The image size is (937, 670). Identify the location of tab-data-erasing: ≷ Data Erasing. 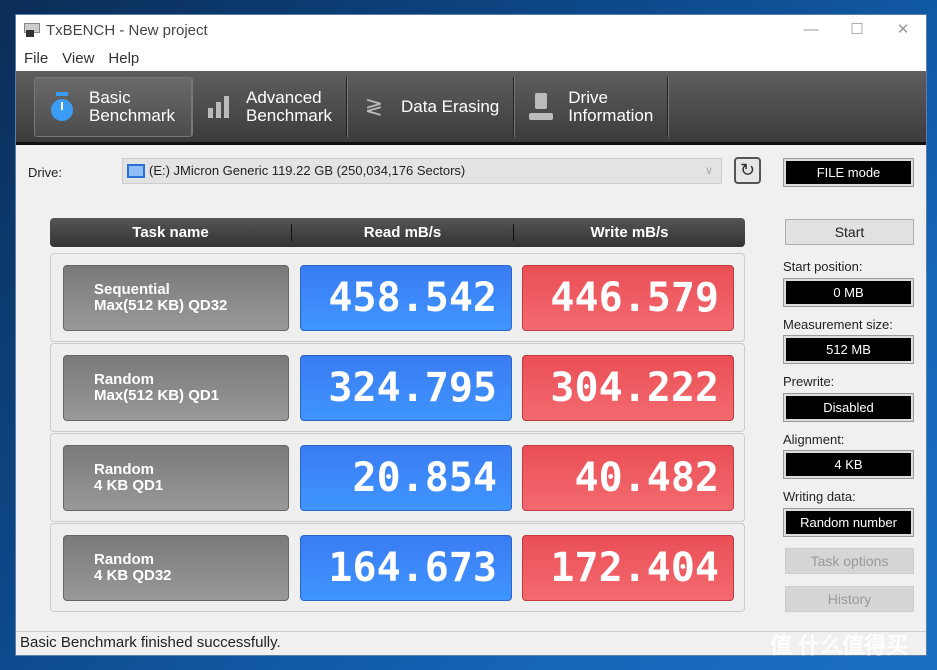
(431, 106).